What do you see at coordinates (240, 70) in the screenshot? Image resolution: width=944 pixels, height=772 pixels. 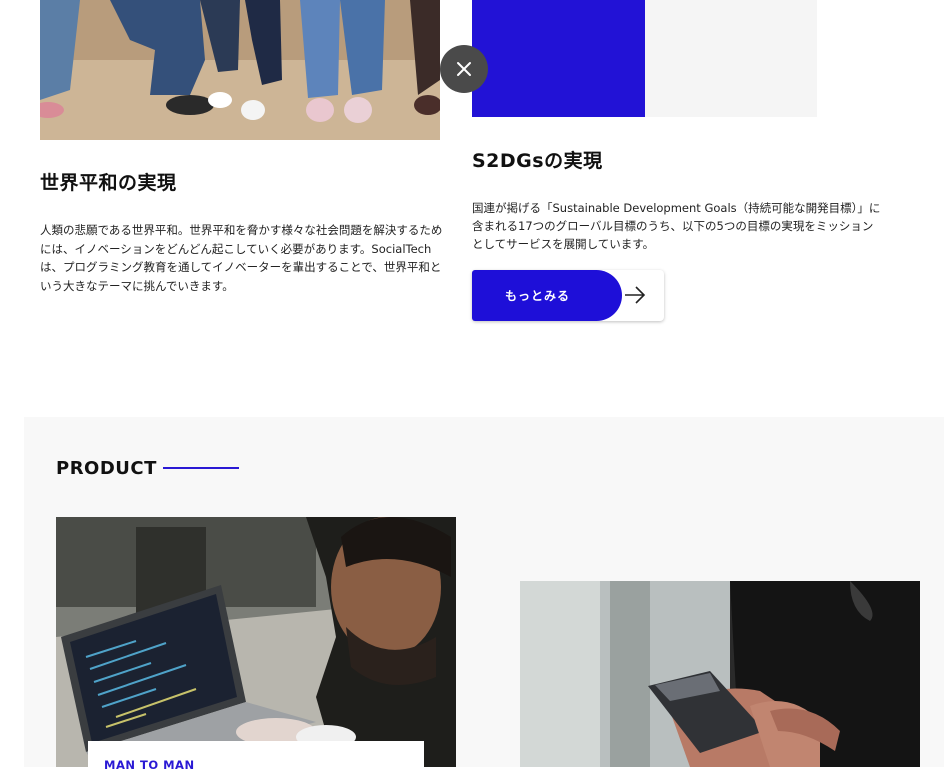 I see `people-photo` at bounding box center [240, 70].